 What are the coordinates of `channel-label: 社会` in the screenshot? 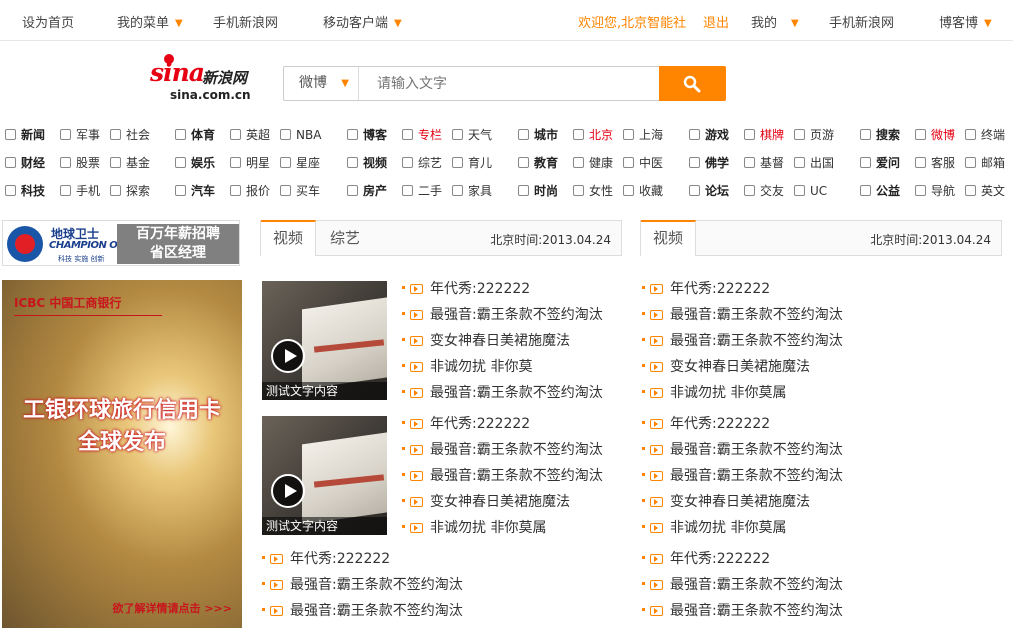 It's located at (138, 135).